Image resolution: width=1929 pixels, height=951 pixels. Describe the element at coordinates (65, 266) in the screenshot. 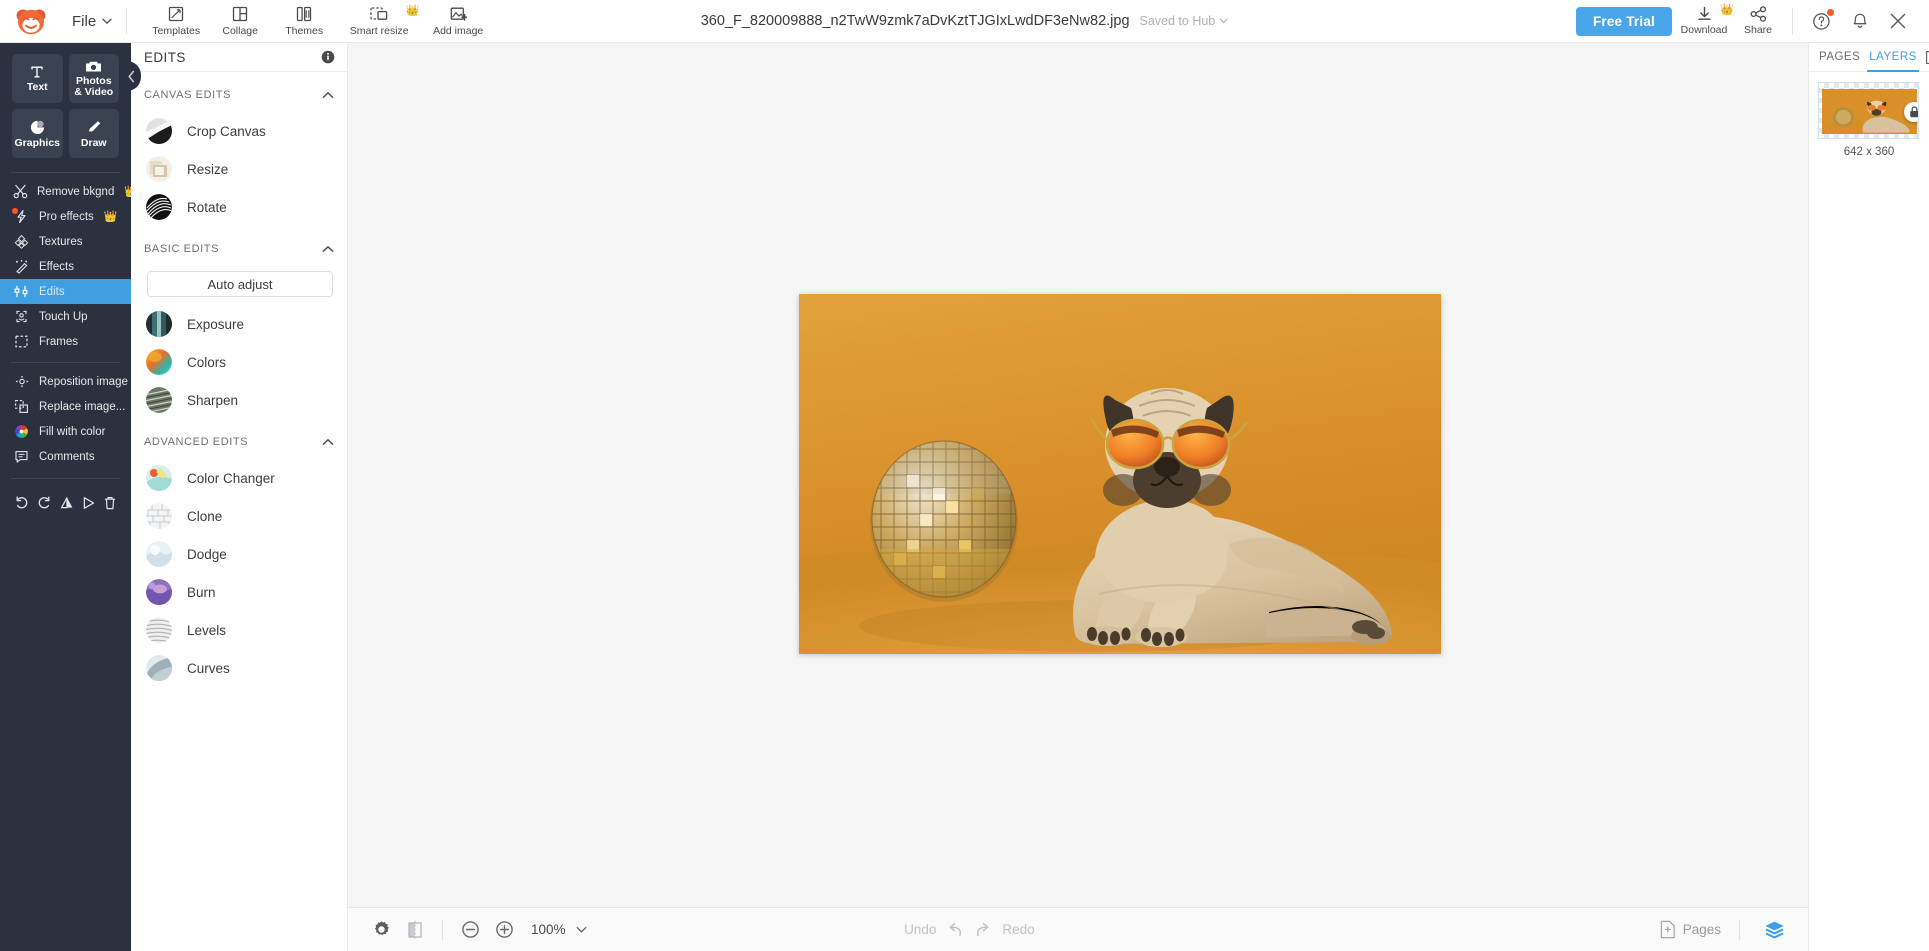

I see `rail-item-effects: Effects` at that location.